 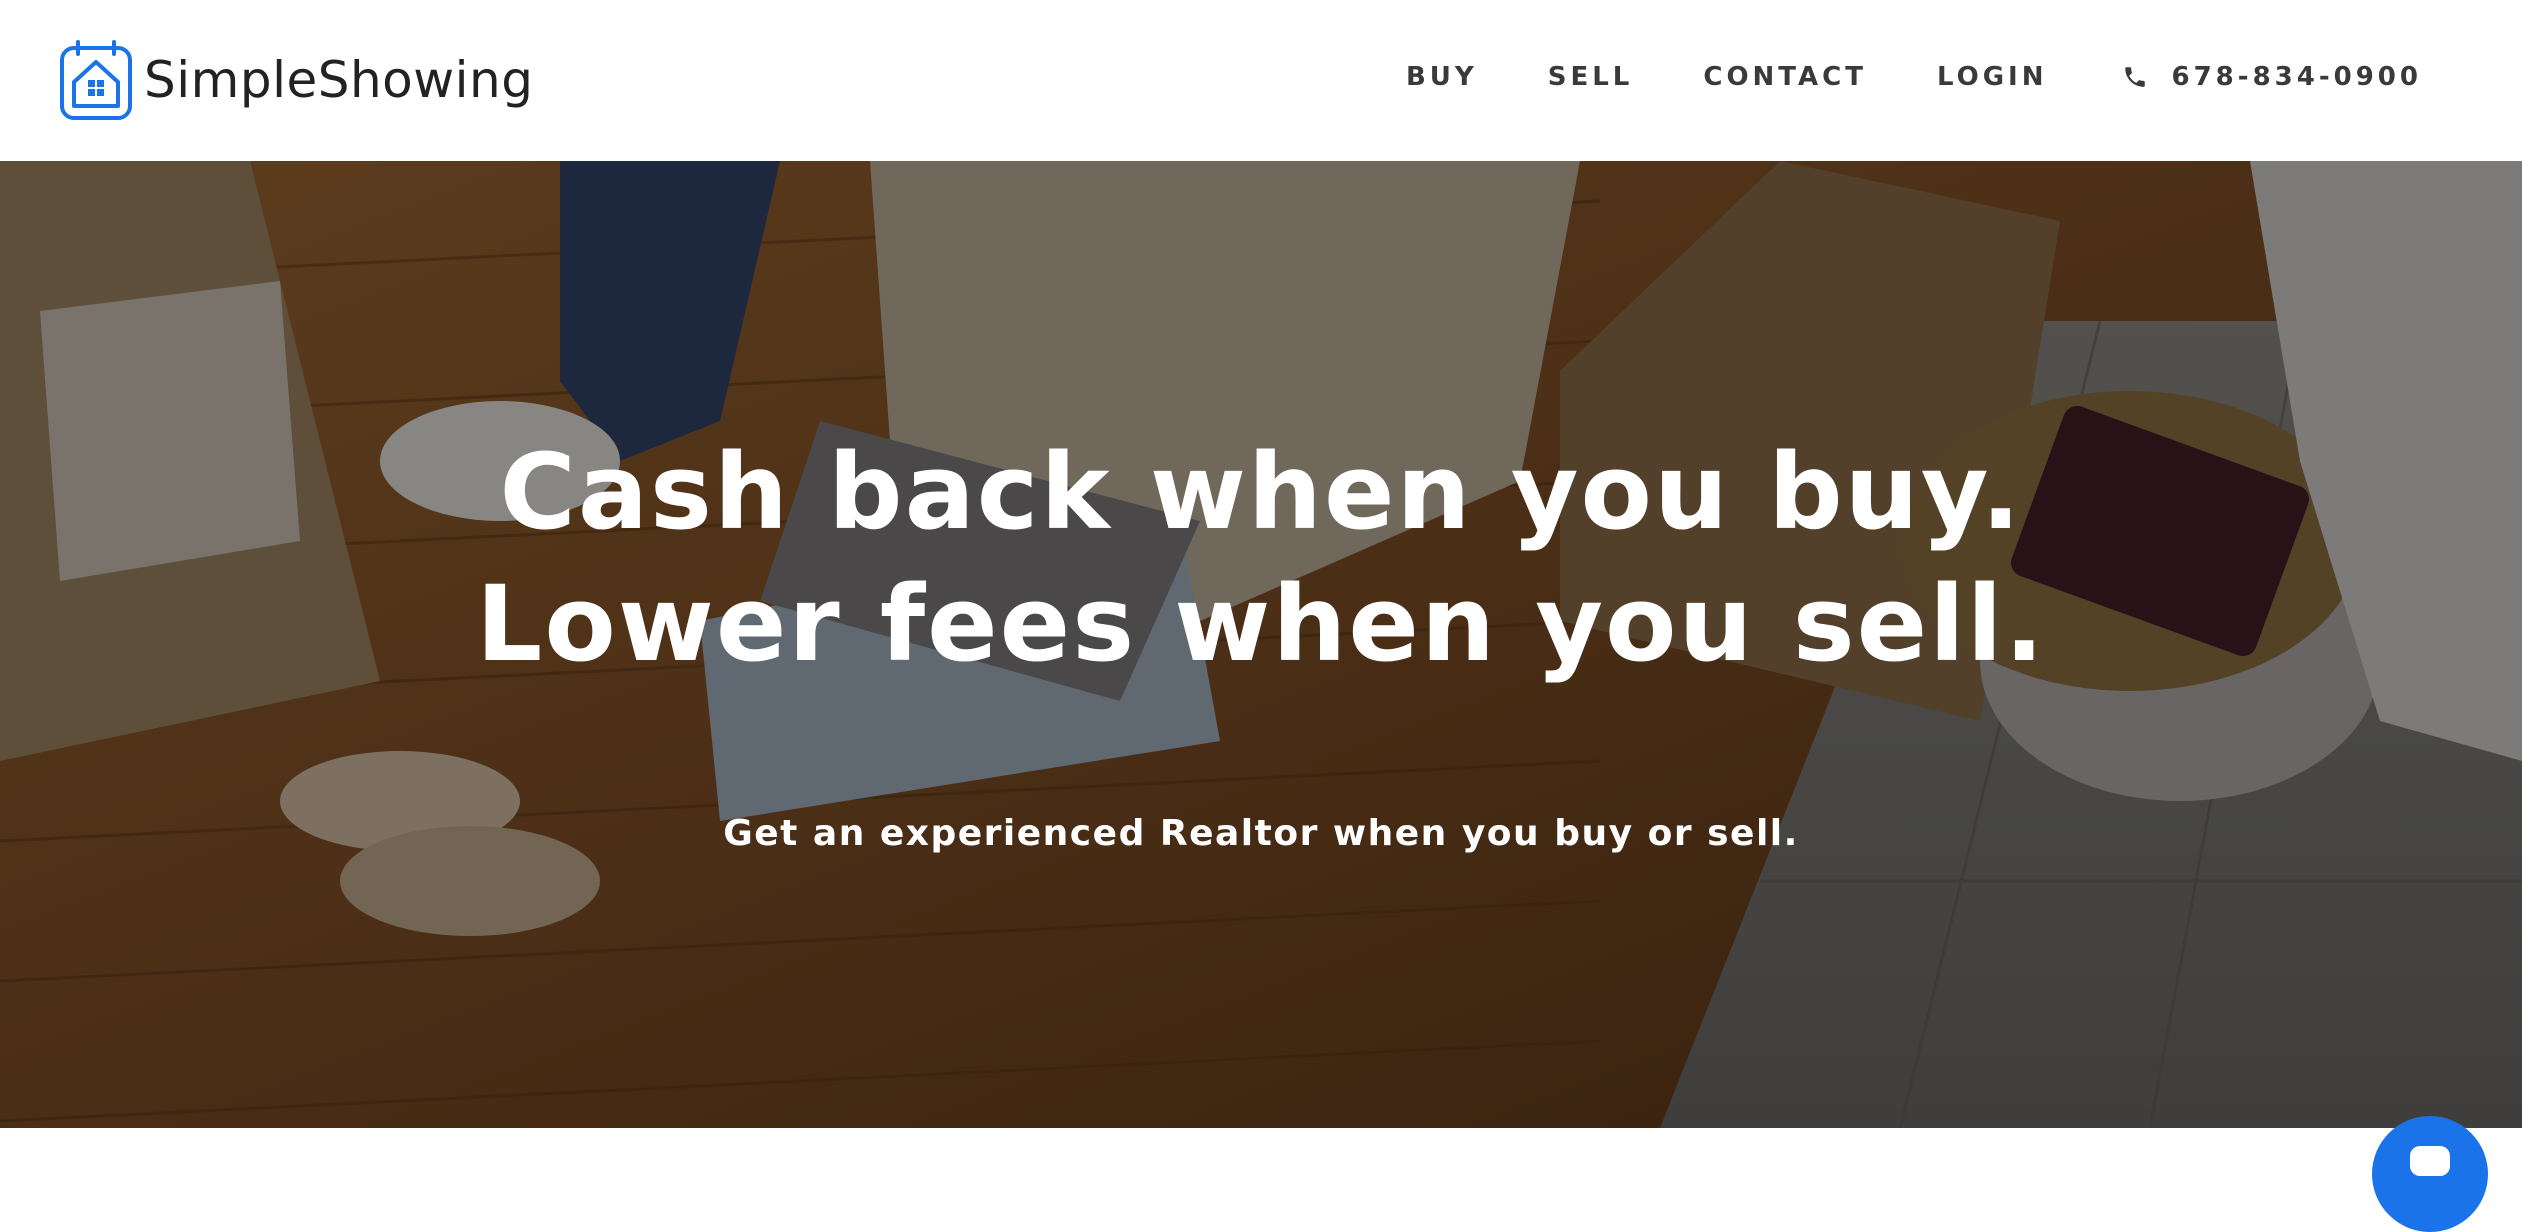 I want to click on nav-login: LOGIN, so click(x=1992, y=77).